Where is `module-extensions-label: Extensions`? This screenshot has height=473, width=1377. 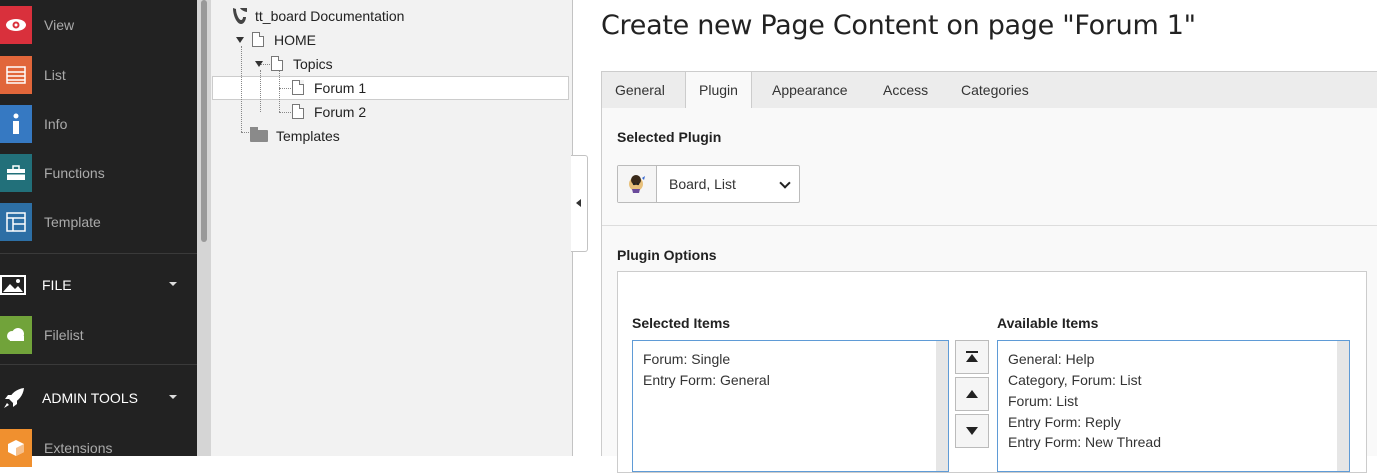
module-extensions-label: Extensions is located at coordinates (78, 447).